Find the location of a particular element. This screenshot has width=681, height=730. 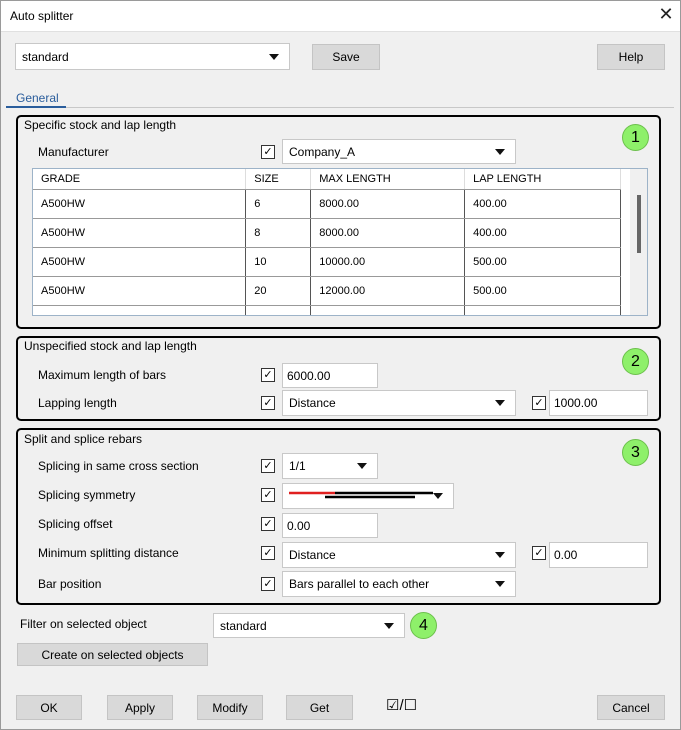

table-row: A500HW 20 12000.00 500.00 is located at coordinates (327, 291).